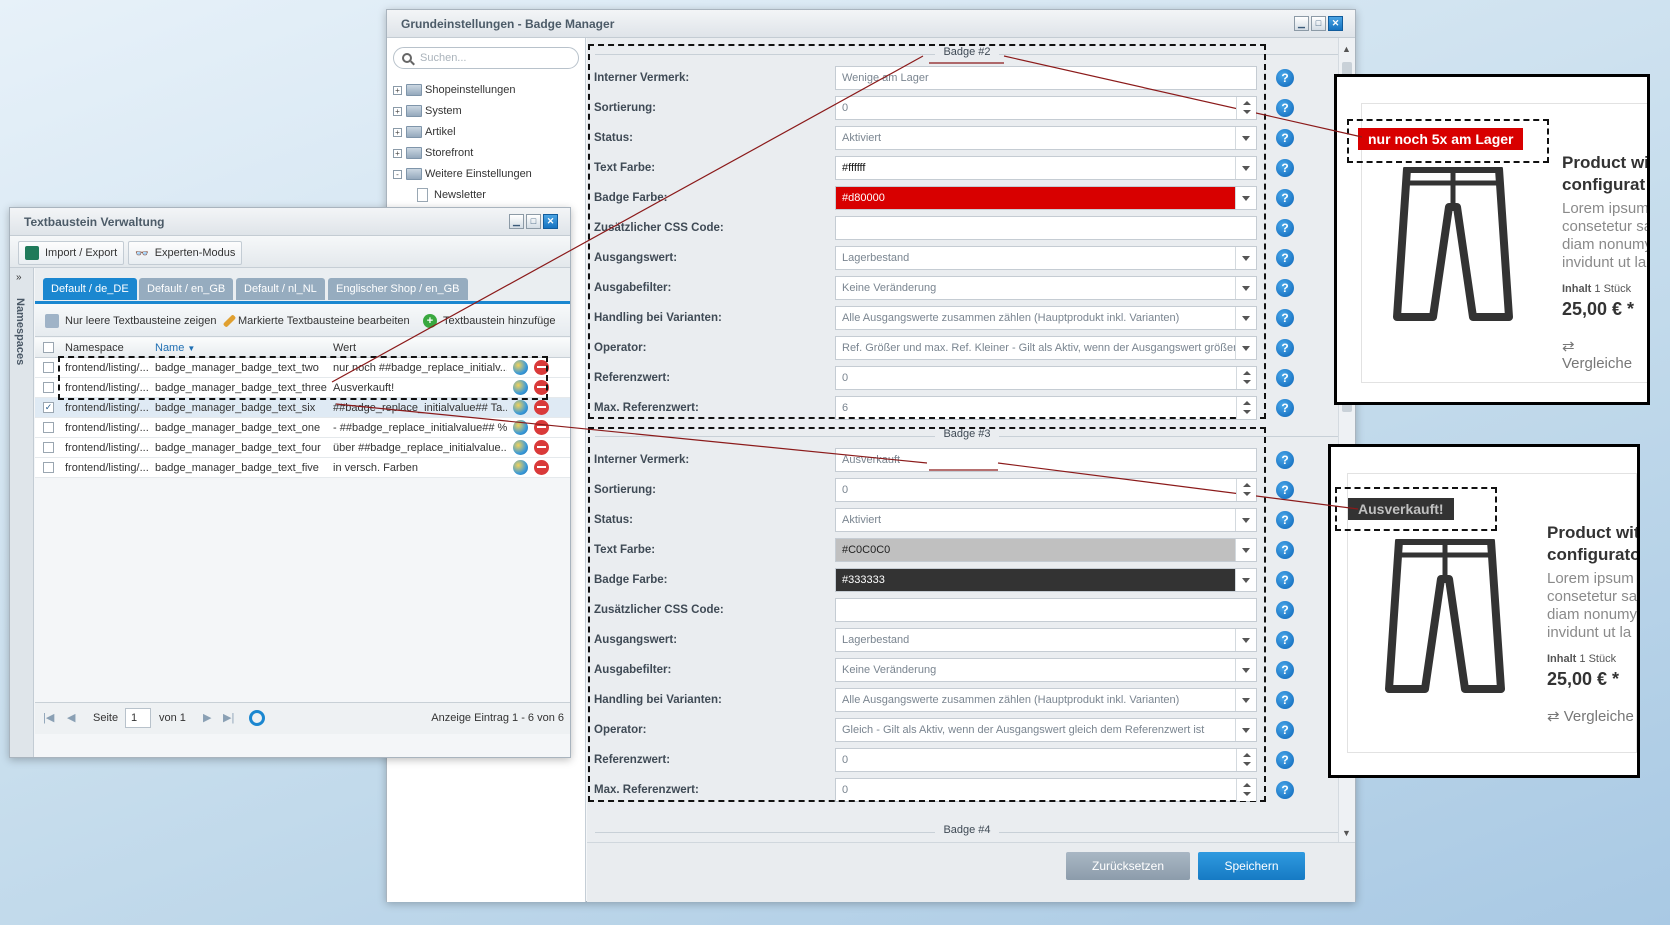  Describe the element at coordinates (48, 407) in the screenshot. I see `row-checkbox: ✓` at that location.